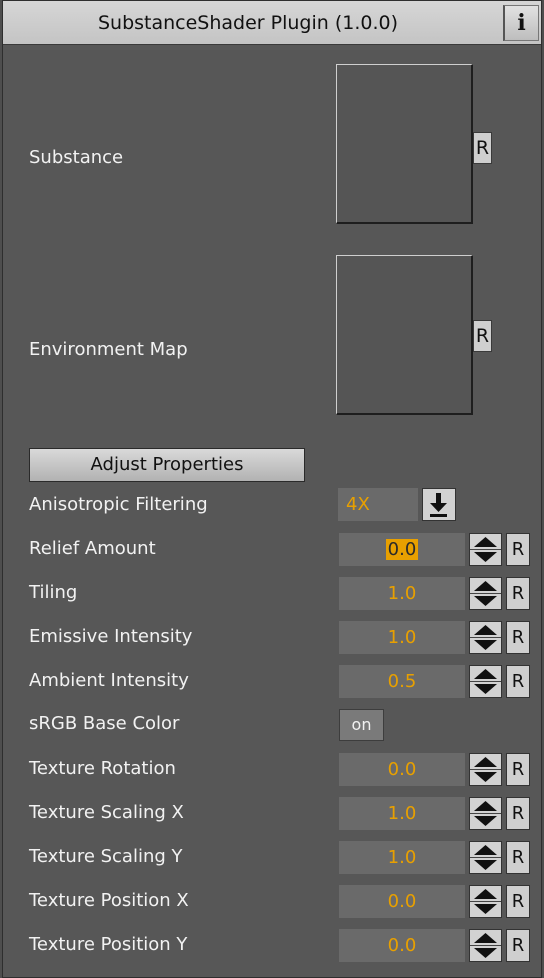 The width and height of the screenshot is (544, 978). Describe the element at coordinates (404, 144) in the screenshot. I see `substance-drop-slot` at that location.